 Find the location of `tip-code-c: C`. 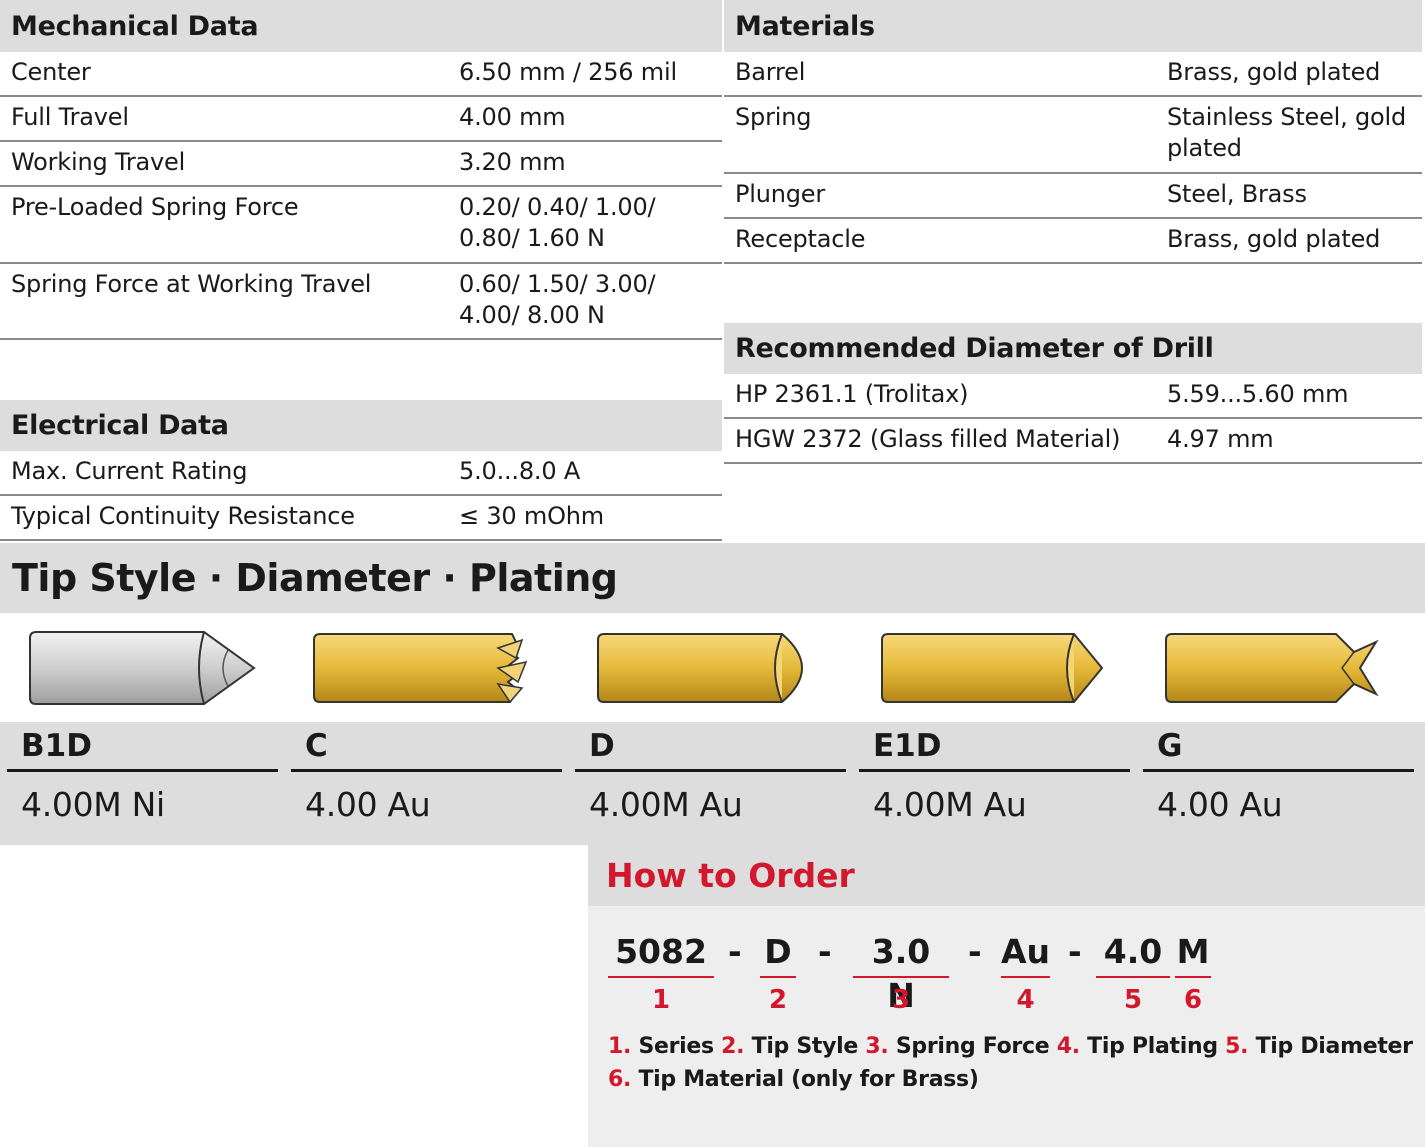

tip-code-c: C is located at coordinates (426, 747).